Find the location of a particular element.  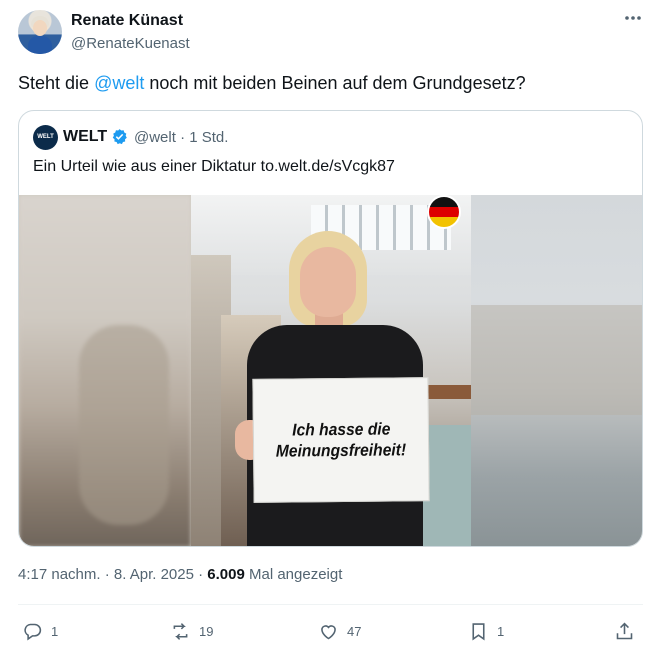

heart-icon is located at coordinates (328, 631).